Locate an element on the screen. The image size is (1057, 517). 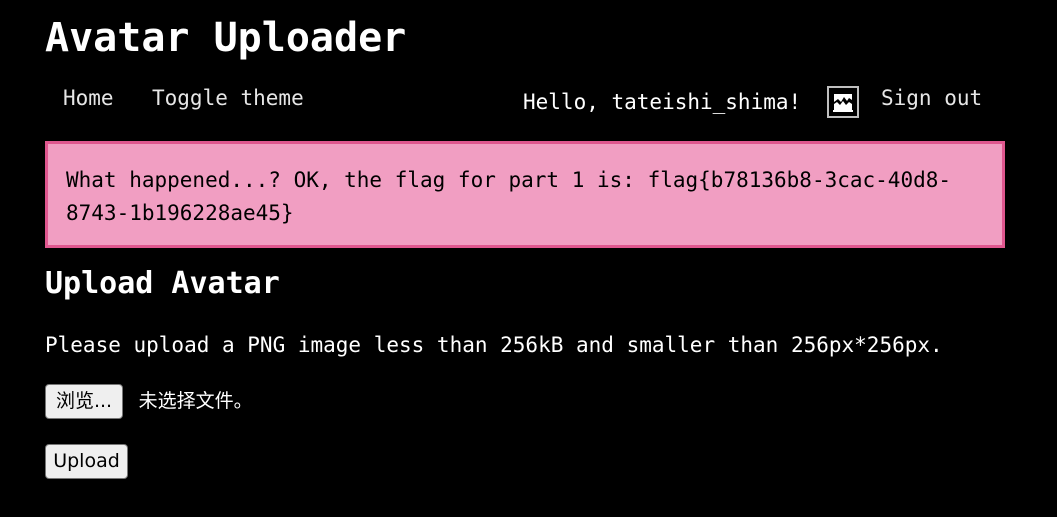
nav-sign-out-link: Sign out is located at coordinates (931, 98).